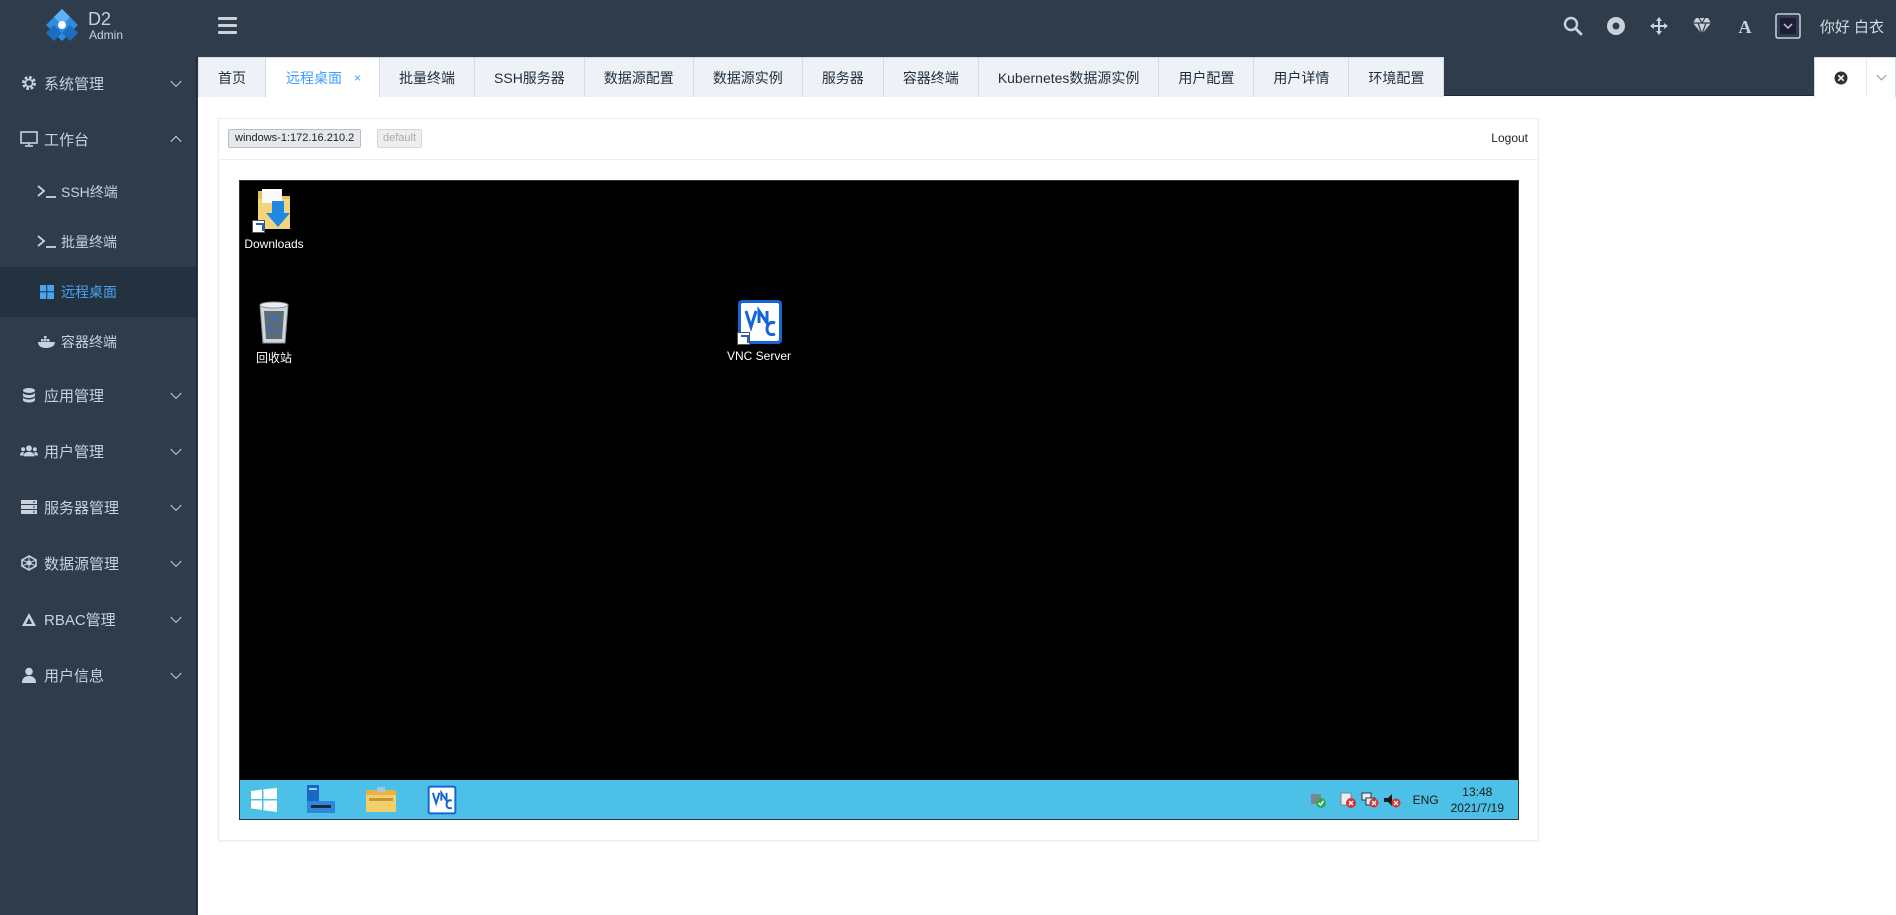  I want to click on rbac-icon, so click(29, 619).